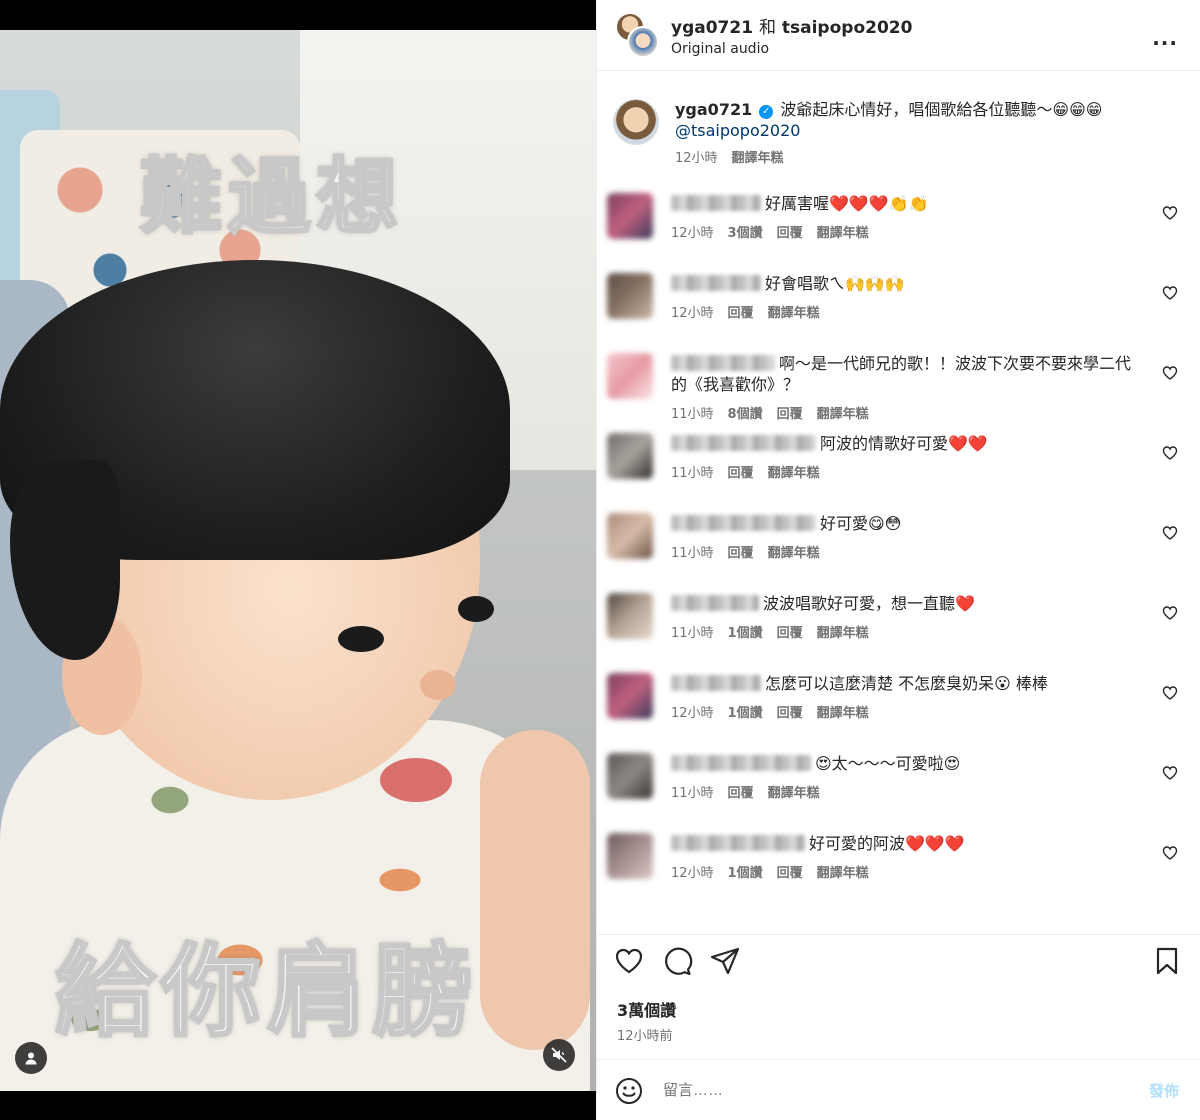 Image resolution: width=1200 pixels, height=1120 pixels. I want to click on comment-meta: 12小時 回覆 翻譯年糕, so click(907, 311).